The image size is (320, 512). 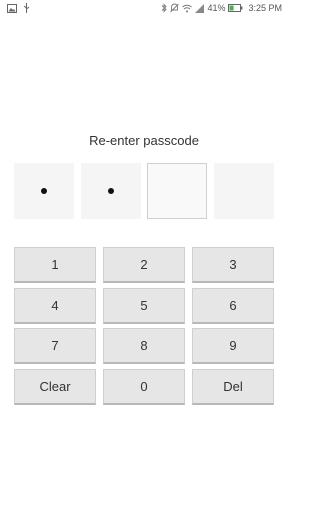 I want to click on battery-icon, so click(x=235, y=8).